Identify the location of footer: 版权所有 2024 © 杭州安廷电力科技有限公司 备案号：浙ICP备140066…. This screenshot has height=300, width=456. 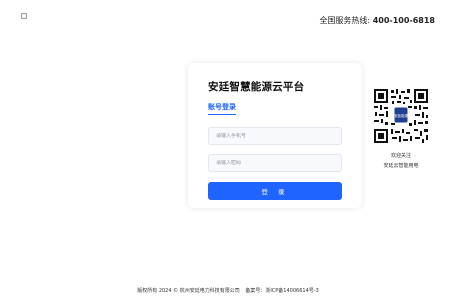
(228, 290).